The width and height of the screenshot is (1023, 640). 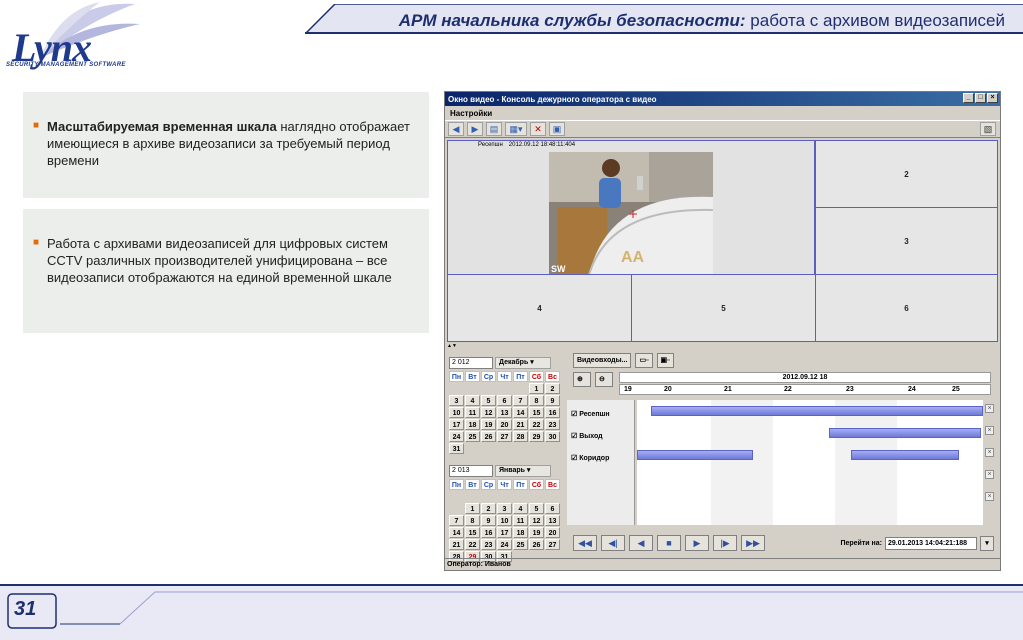 I want to click on chevron-down-icon: ▾, so click(x=987, y=543).